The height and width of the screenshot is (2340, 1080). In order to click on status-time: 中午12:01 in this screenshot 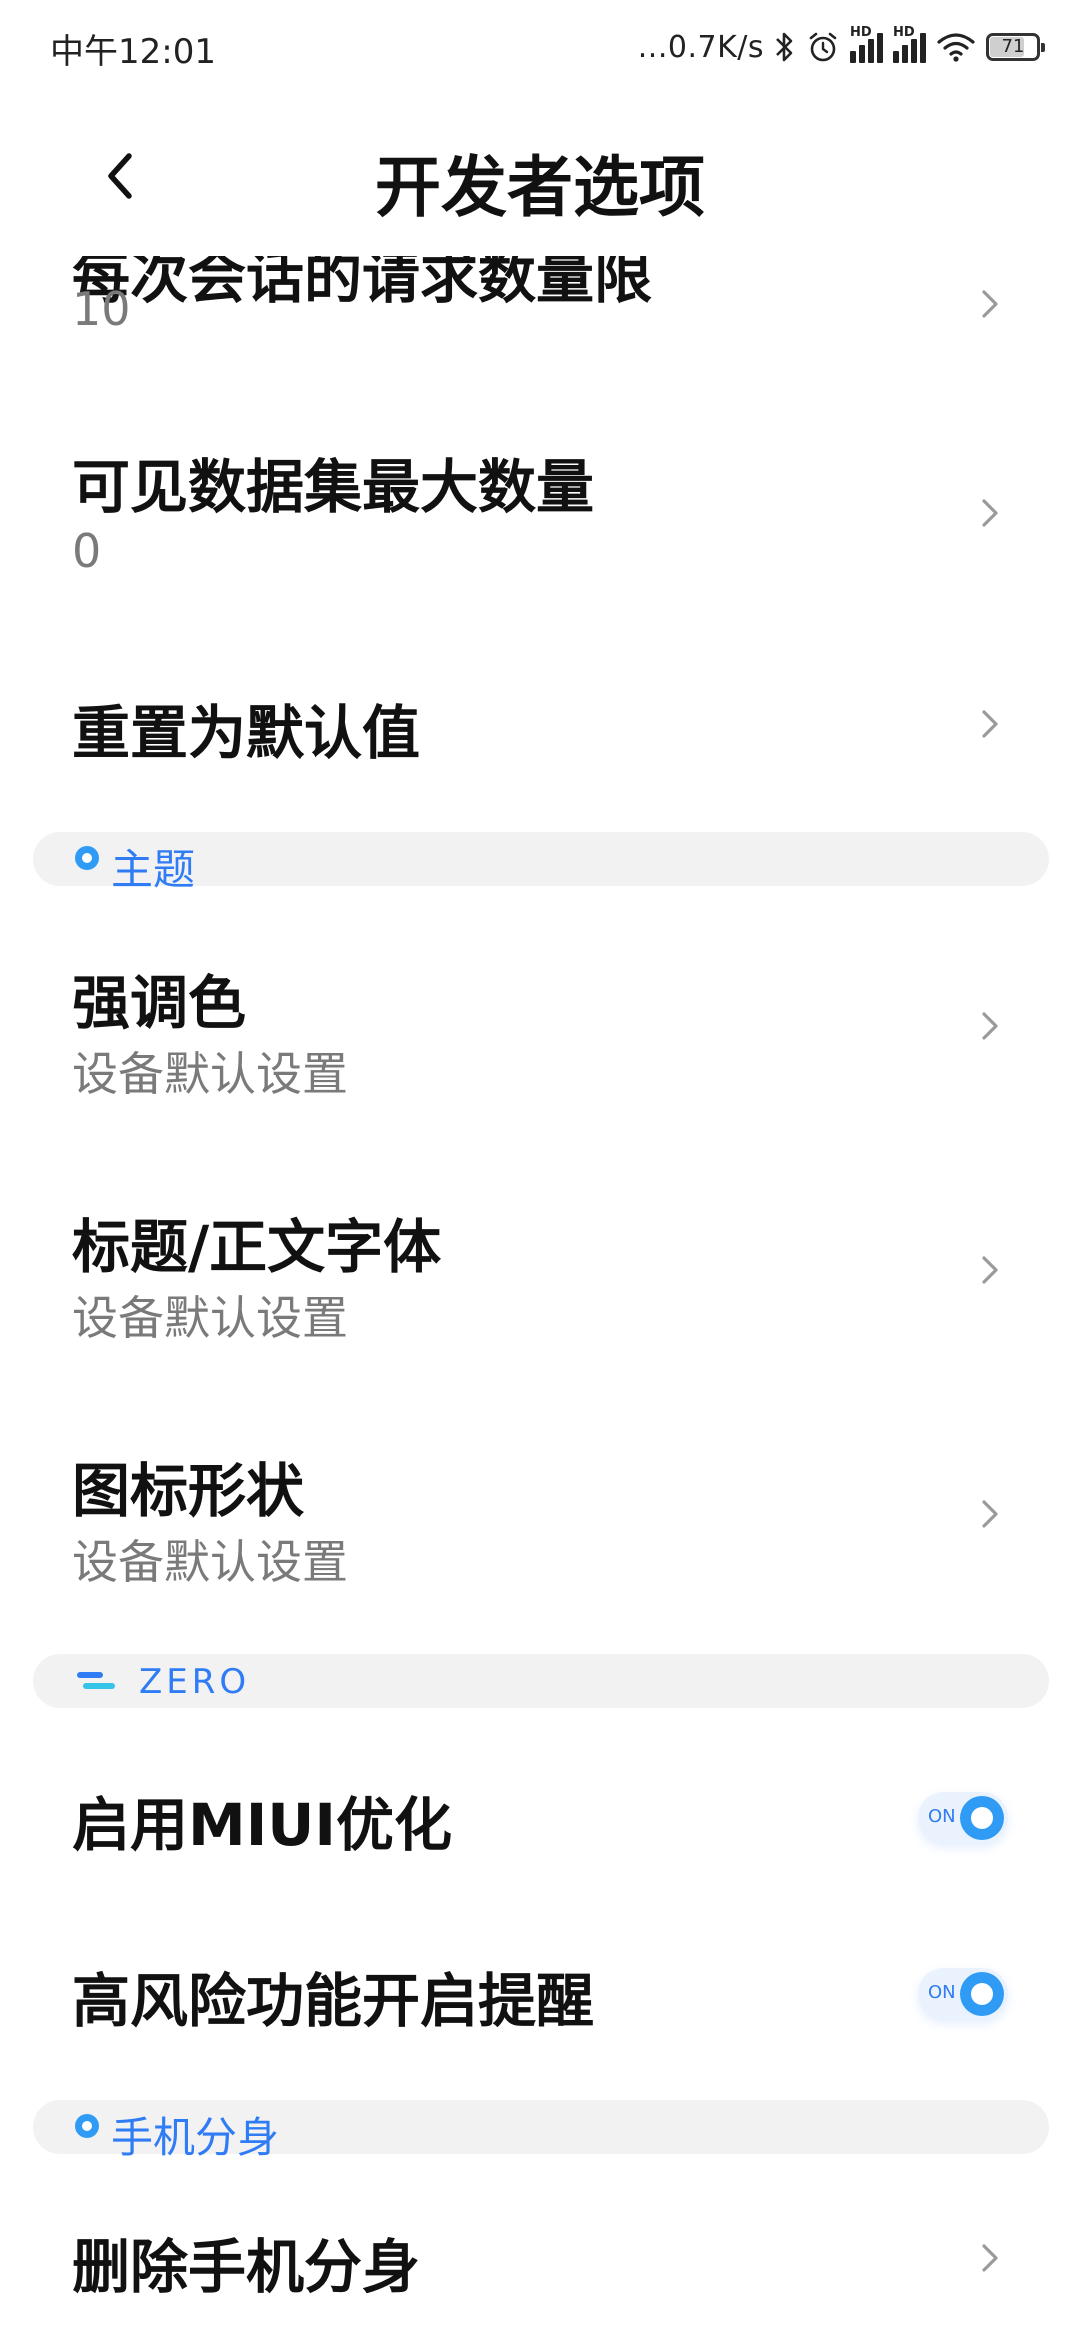, I will do `click(133, 52)`.